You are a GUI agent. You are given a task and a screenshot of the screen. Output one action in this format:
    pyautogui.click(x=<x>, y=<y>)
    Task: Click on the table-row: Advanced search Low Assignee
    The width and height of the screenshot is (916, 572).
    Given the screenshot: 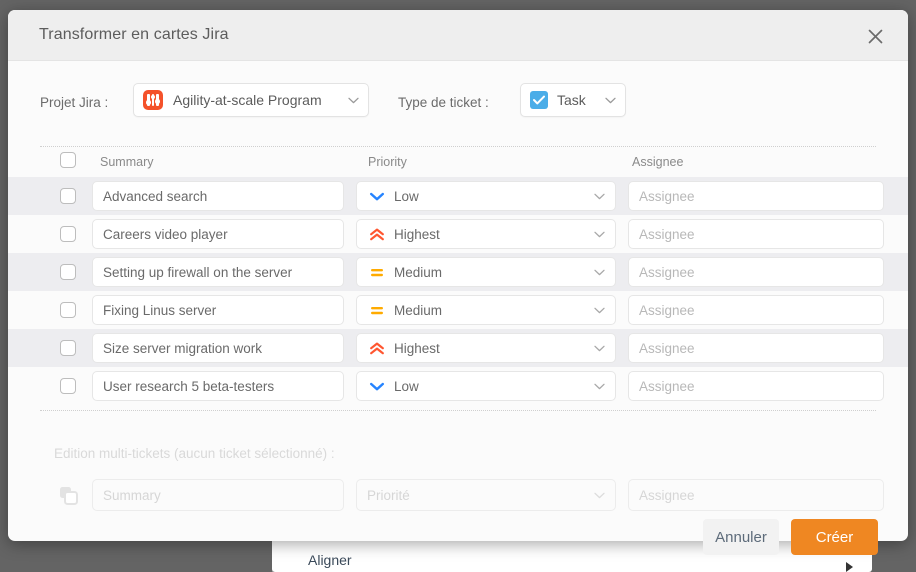 What is the action you would take?
    pyautogui.click(x=458, y=196)
    